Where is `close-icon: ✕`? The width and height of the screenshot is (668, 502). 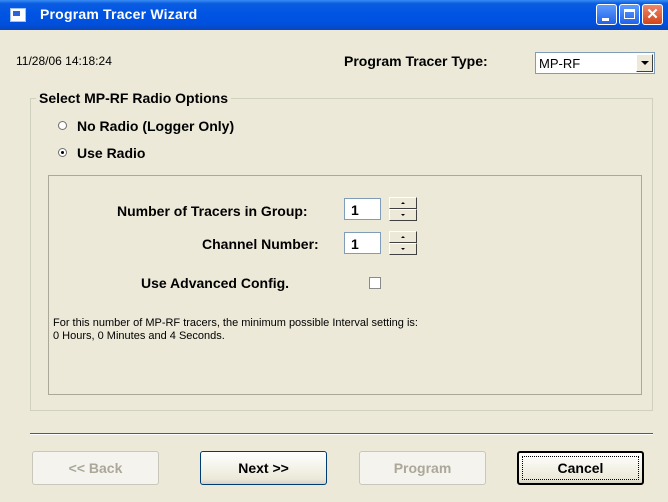
close-icon: ✕ is located at coordinates (652, 14).